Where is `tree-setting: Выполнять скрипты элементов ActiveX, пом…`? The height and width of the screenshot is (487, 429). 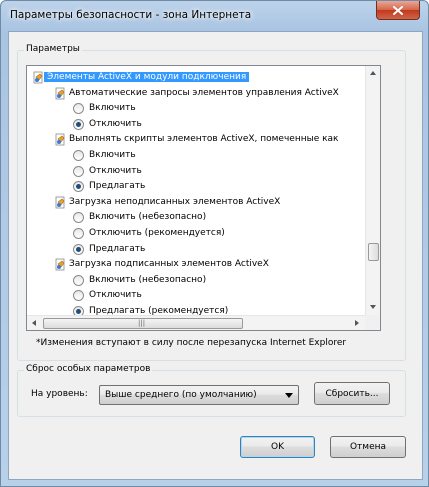
tree-setting: Выполнять скрипты элементов ActiveX, пом… is located at coordinates (203, 139).